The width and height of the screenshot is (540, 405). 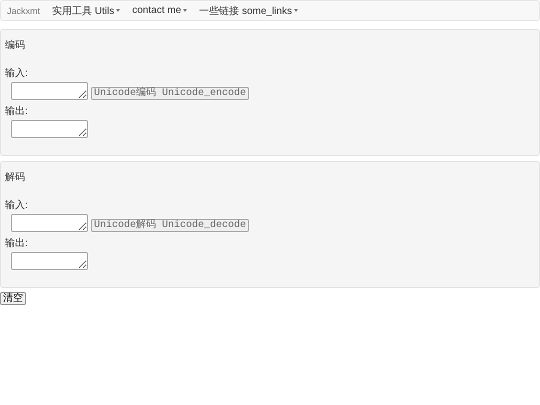 What do you see at coordinates (13, 298) in the screenshot?
I see `clear-button: 清空` at bounding box center [13, 298].